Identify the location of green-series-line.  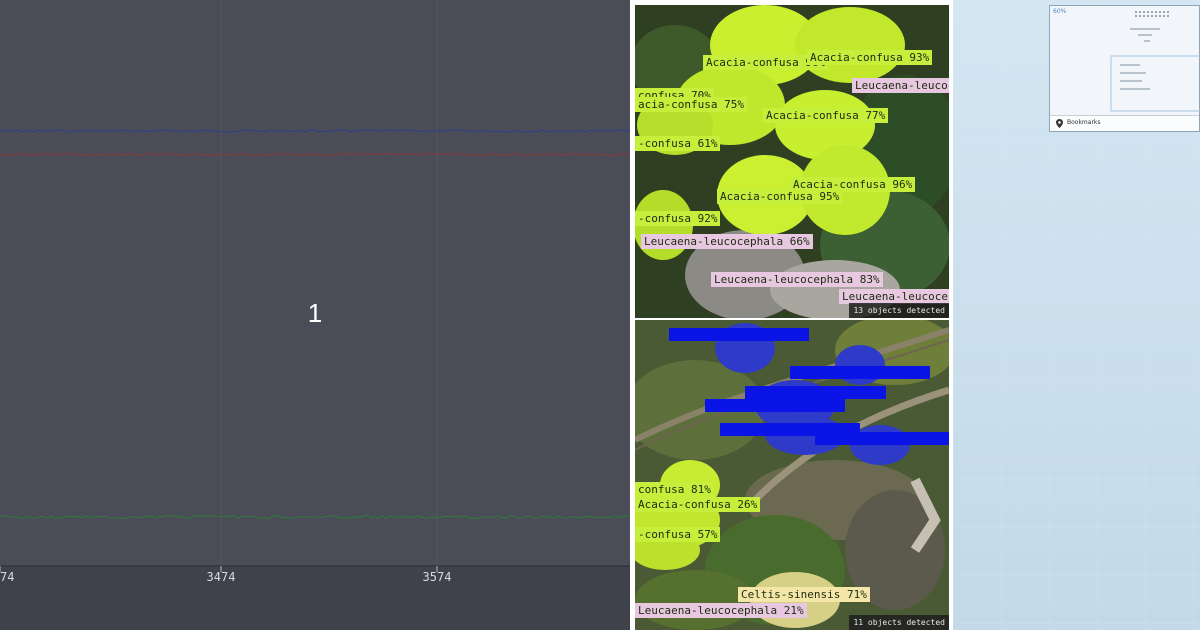
(315, 517).